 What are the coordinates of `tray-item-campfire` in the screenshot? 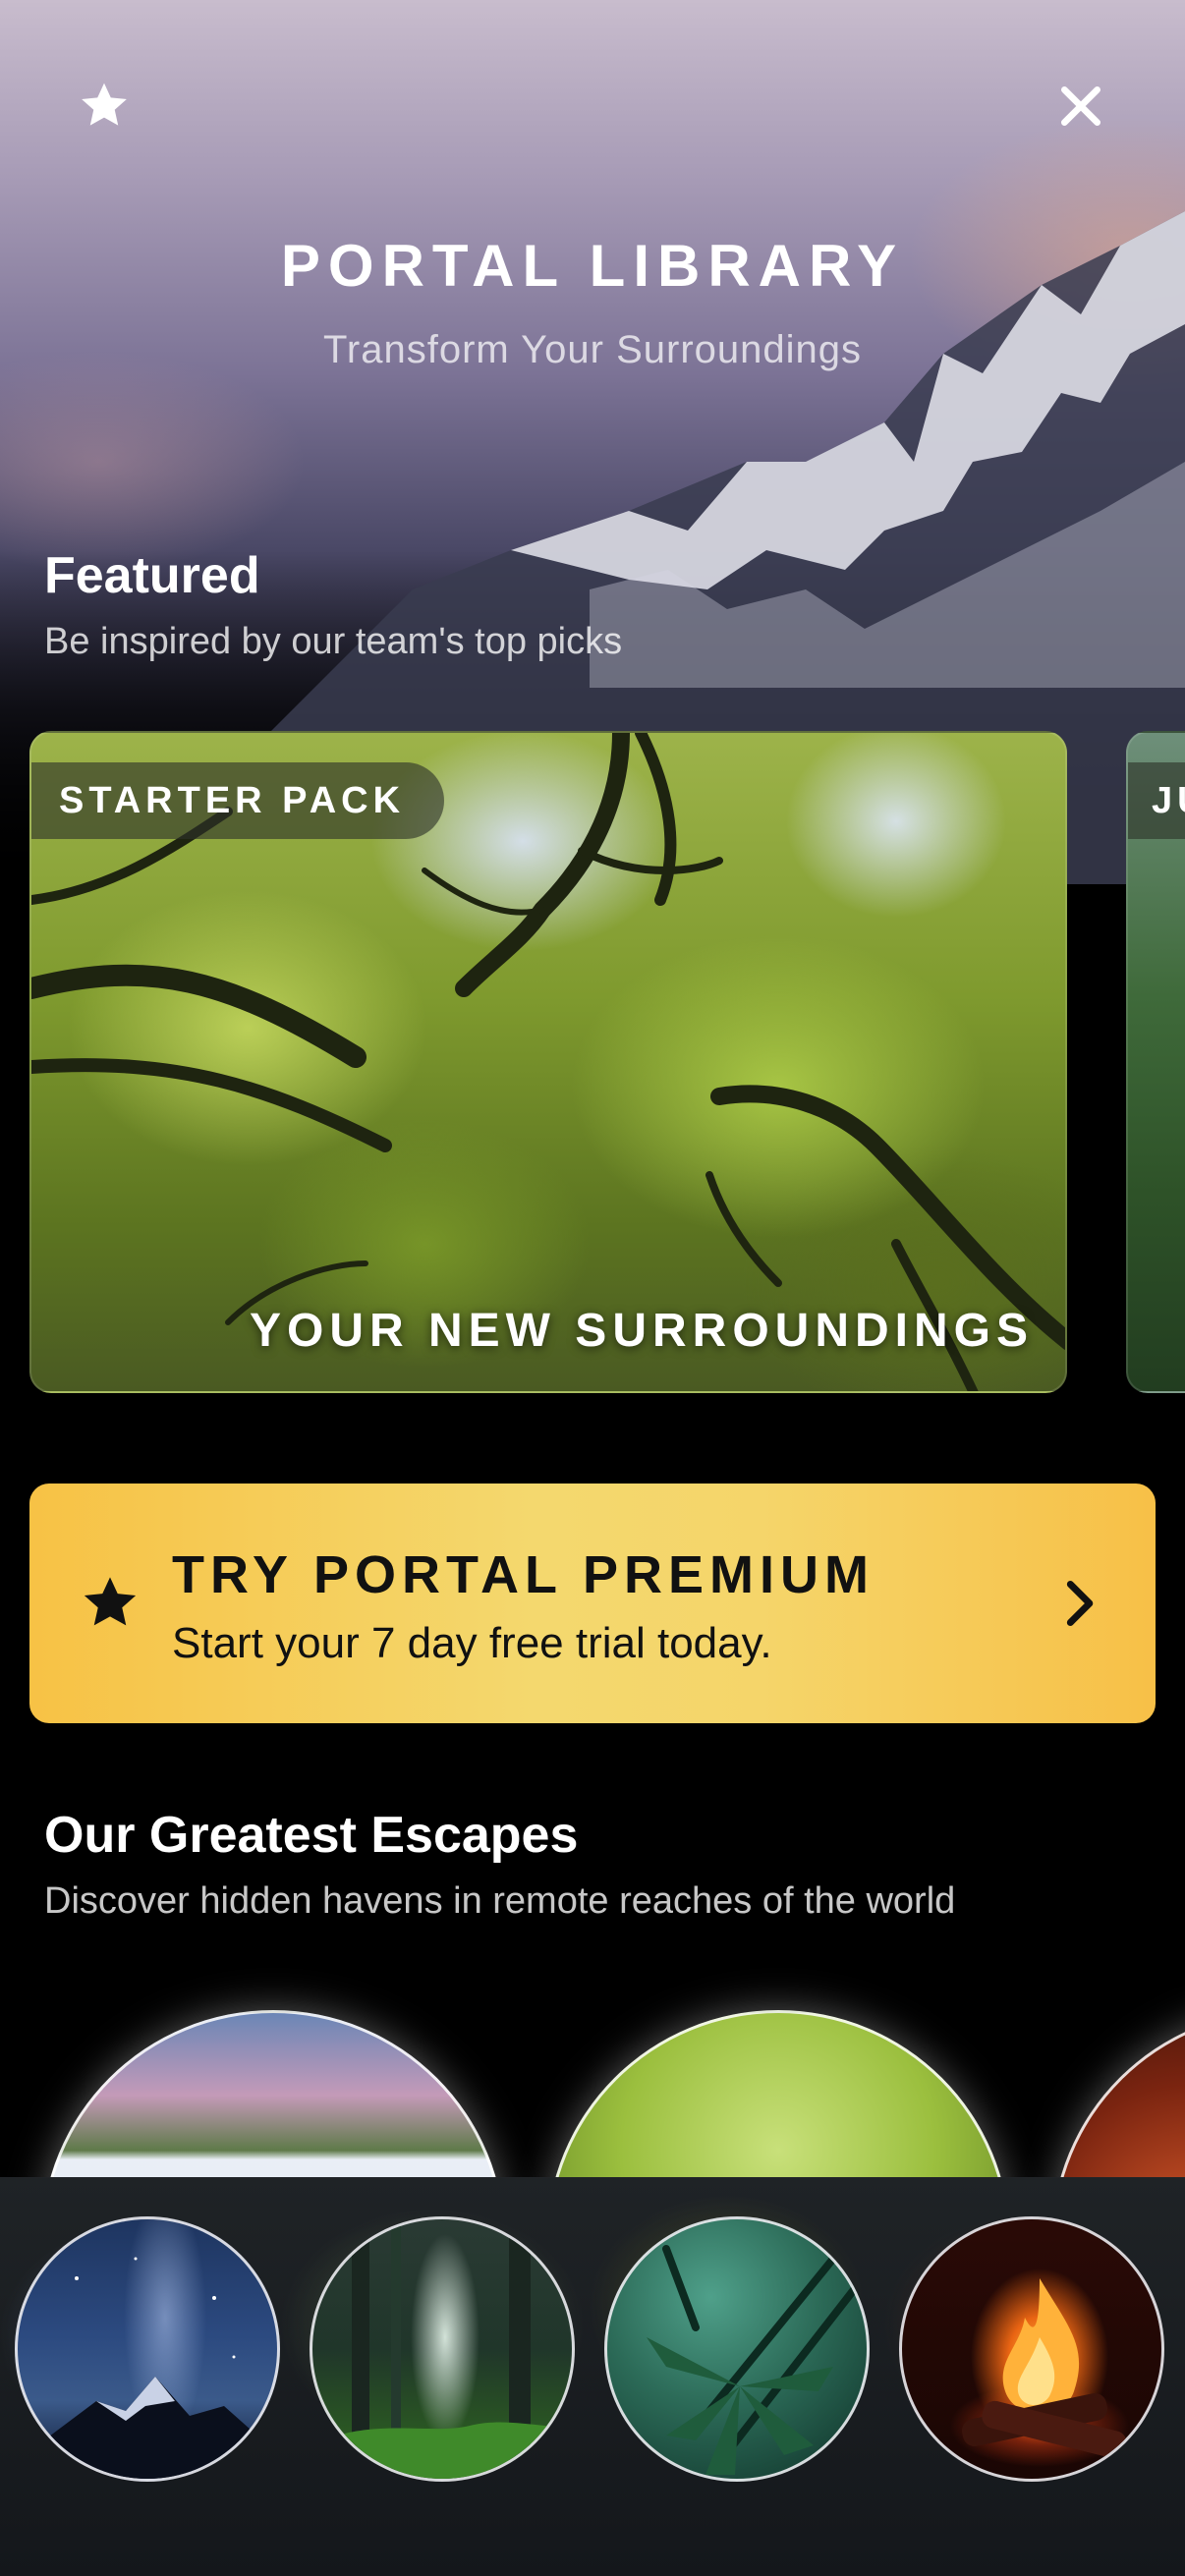 It's located at (1031, 2349).